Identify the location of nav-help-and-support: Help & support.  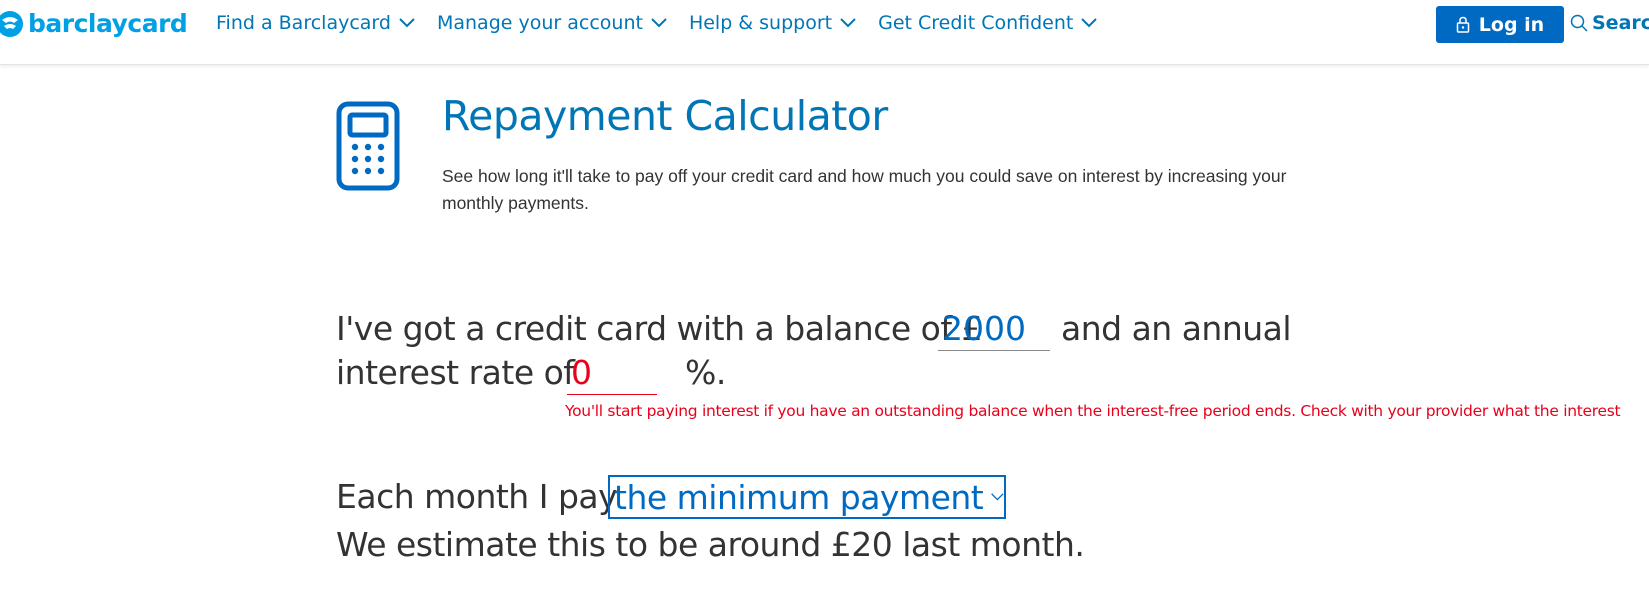
(772, 23).